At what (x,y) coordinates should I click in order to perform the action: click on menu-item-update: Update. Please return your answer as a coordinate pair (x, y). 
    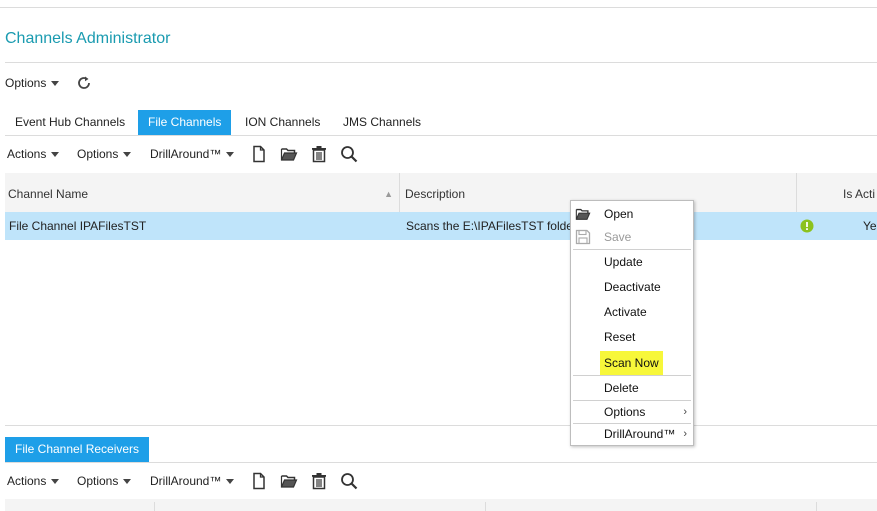
    Looking at the image, I should click on (632, 262).